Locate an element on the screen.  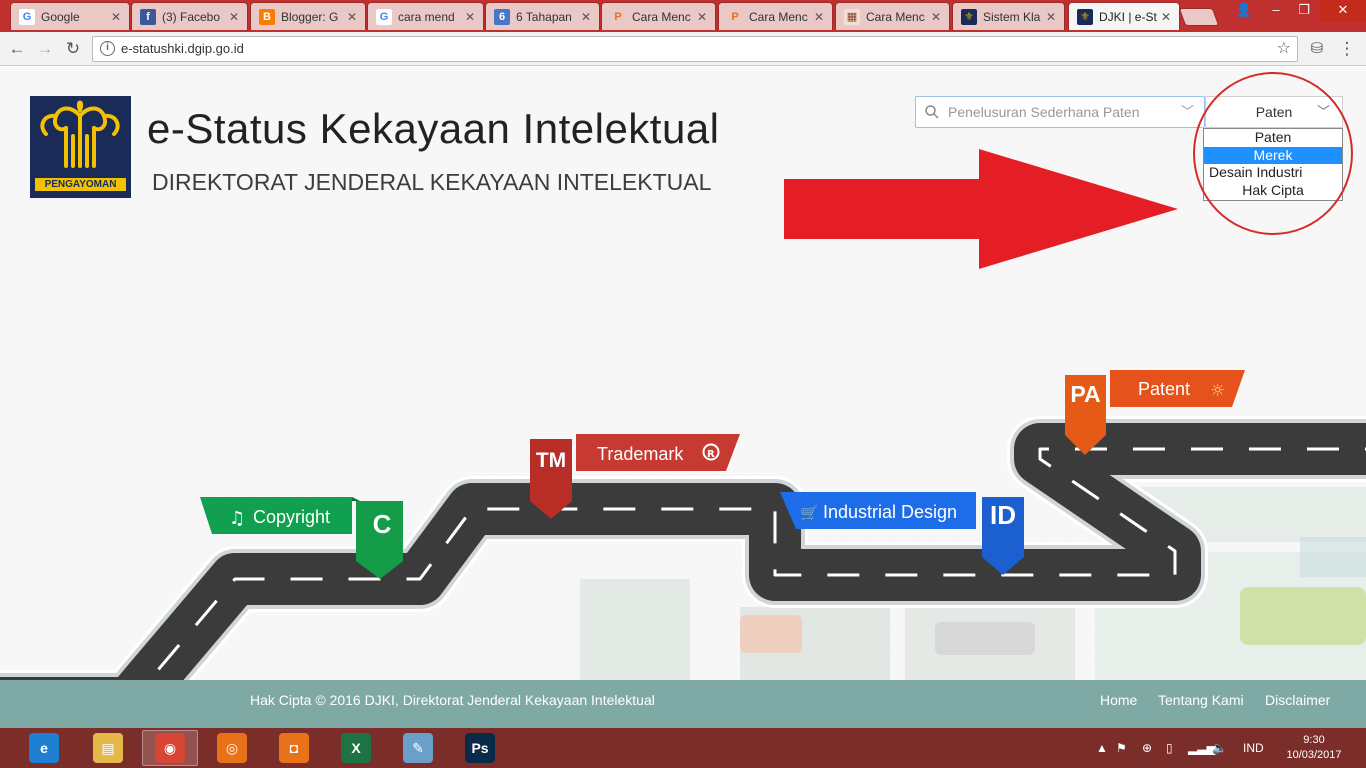
taskbar-app: X is located at coordinates (356, 748).